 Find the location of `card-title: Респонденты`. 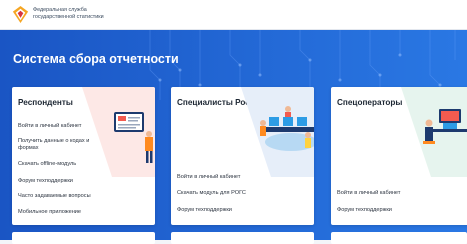

card-title: Респонденты is located at coordinates (45, 102).